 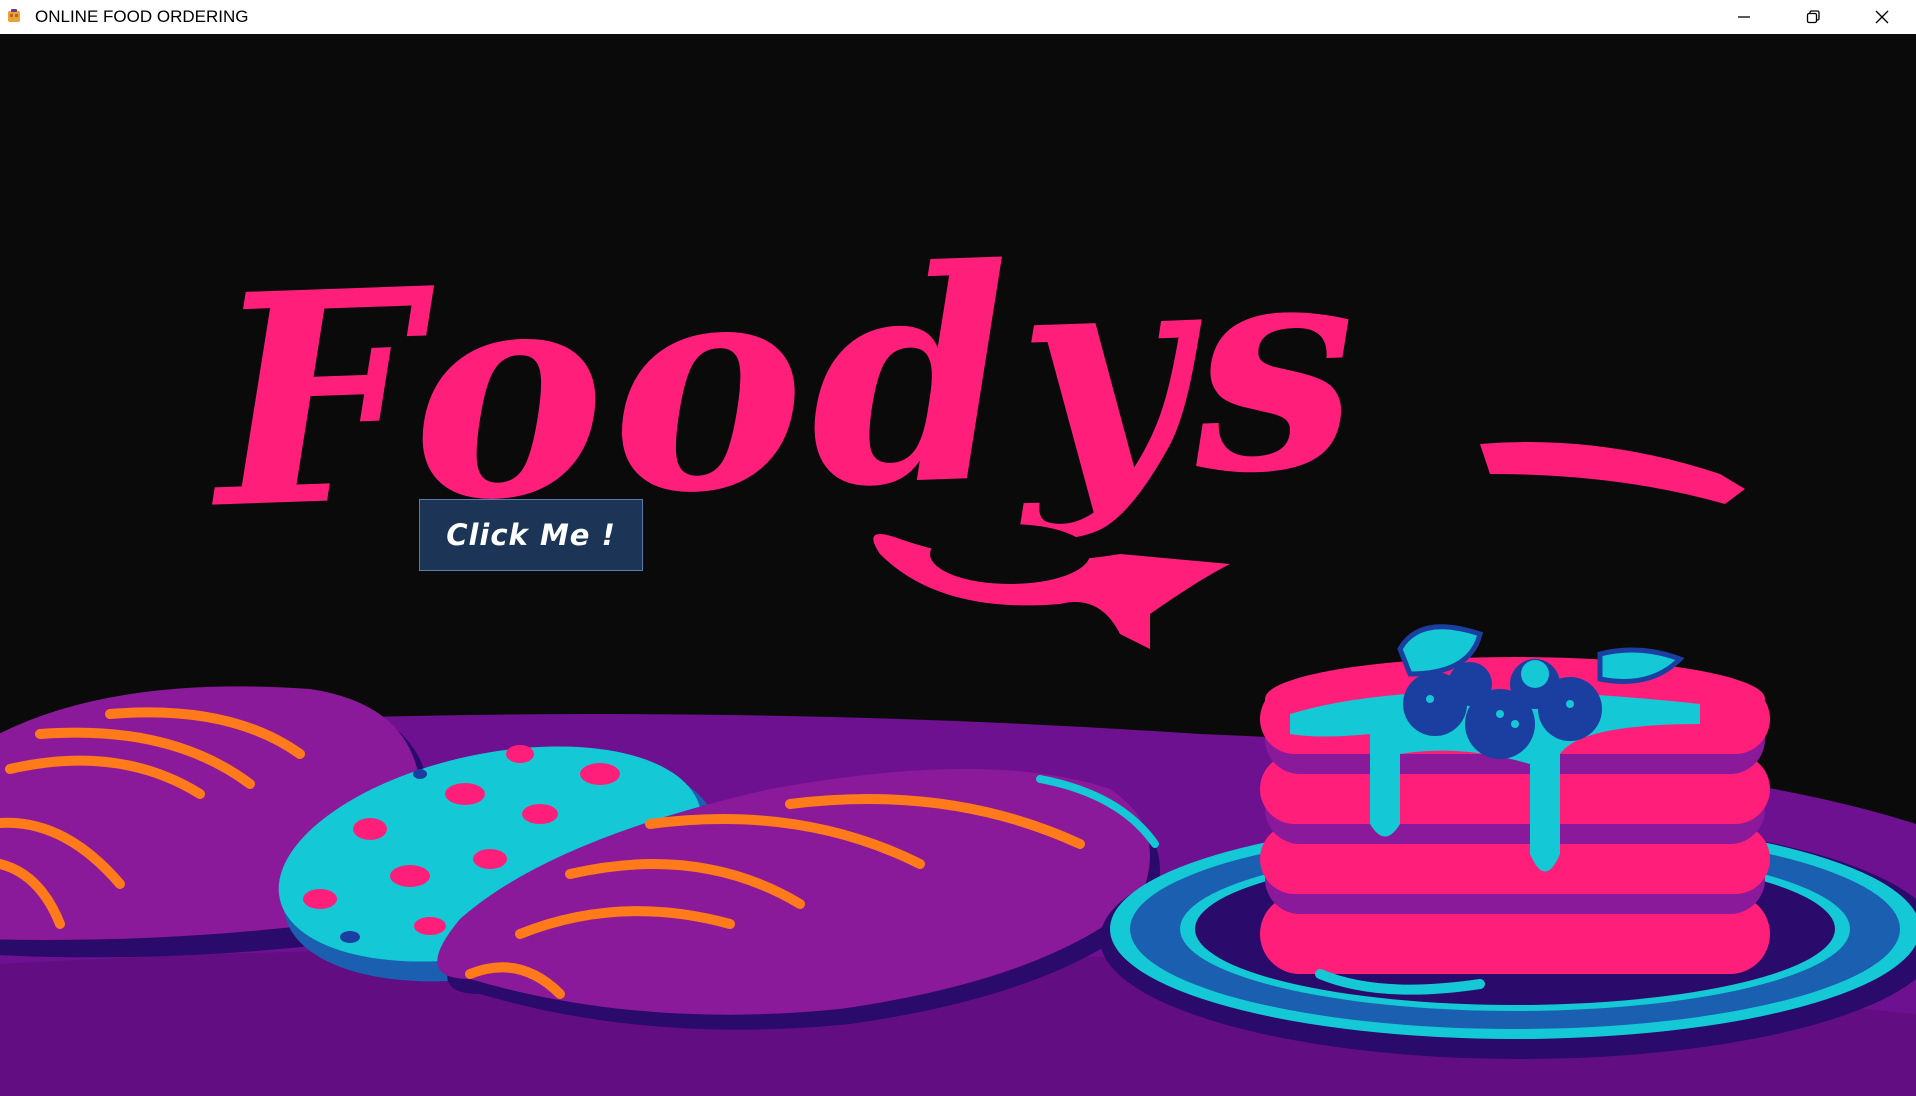 I want to click on window-title: ONLINE FOOD ORDERING, so click(x=142, y=16).